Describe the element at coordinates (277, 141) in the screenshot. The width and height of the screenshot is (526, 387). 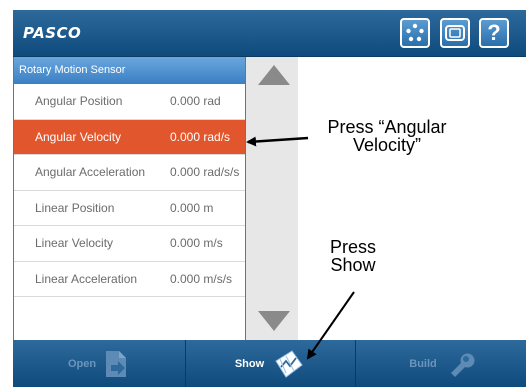
I see `arrow-to-velocity` at that location.